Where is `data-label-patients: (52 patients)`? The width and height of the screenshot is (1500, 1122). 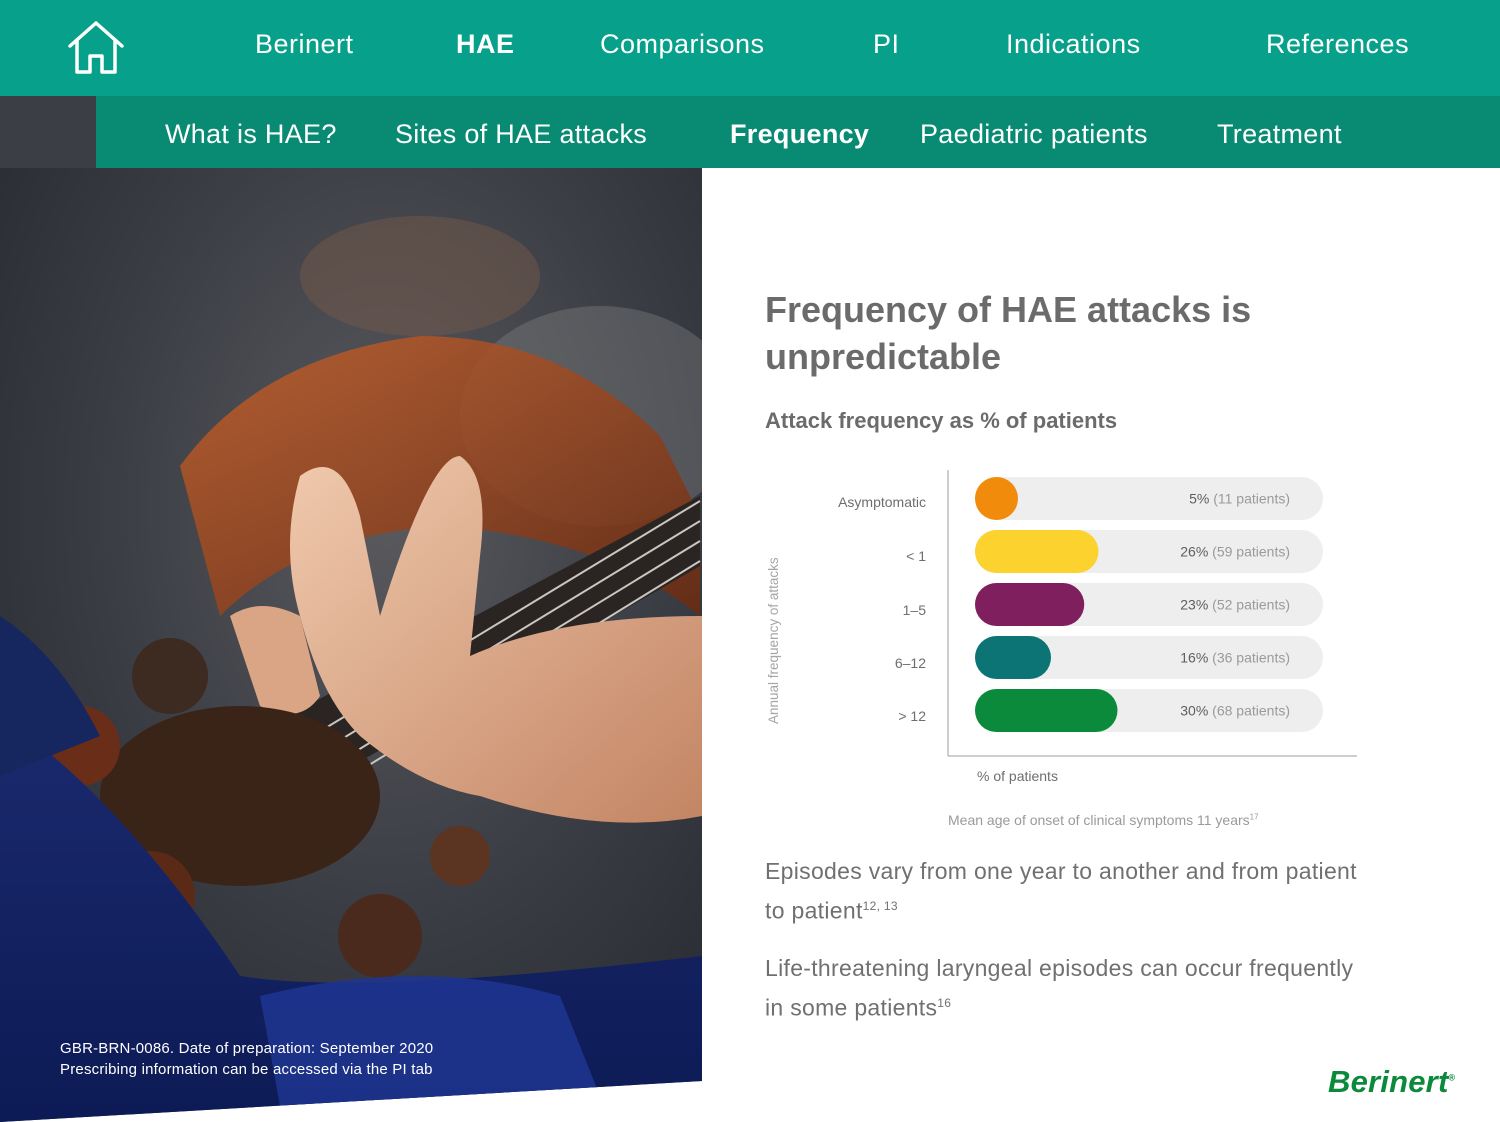 data-label-patients: (52 patients) is located at coordinates (1251, 605).